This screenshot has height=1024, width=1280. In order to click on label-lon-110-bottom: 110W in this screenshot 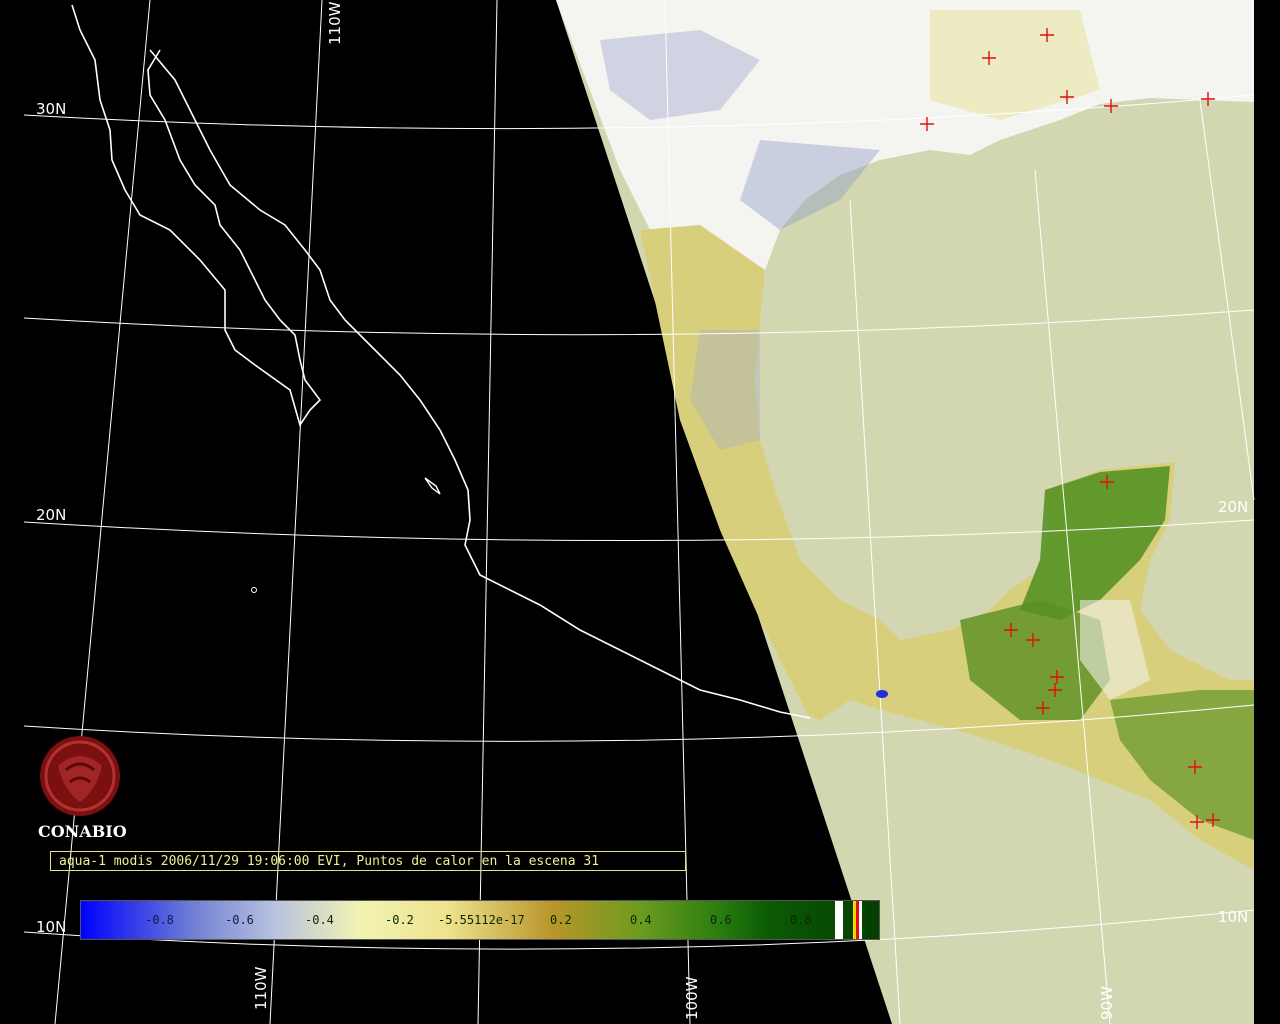, I will do `click(261, 988)`.